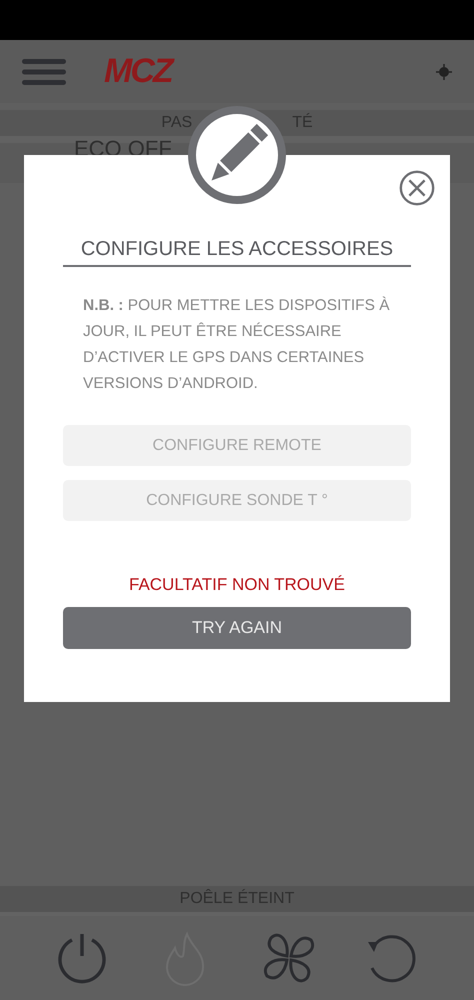 This screenshot has height=1000, width=474. Describe the element at coordinates (237, 585) in the screenshot. I see `error-message: FACULTATIF NON TROUVÉ` at that location.